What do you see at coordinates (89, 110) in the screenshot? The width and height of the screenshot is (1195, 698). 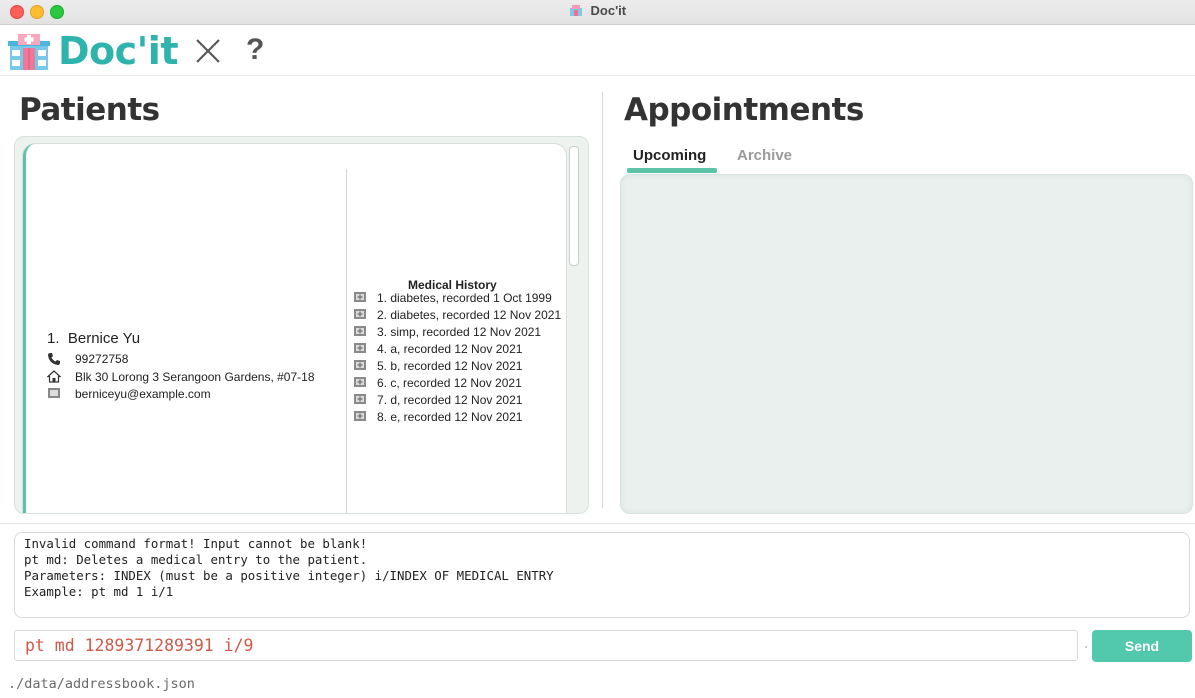 I see `patients-heading: Patients` at bounding box center [89, 110].